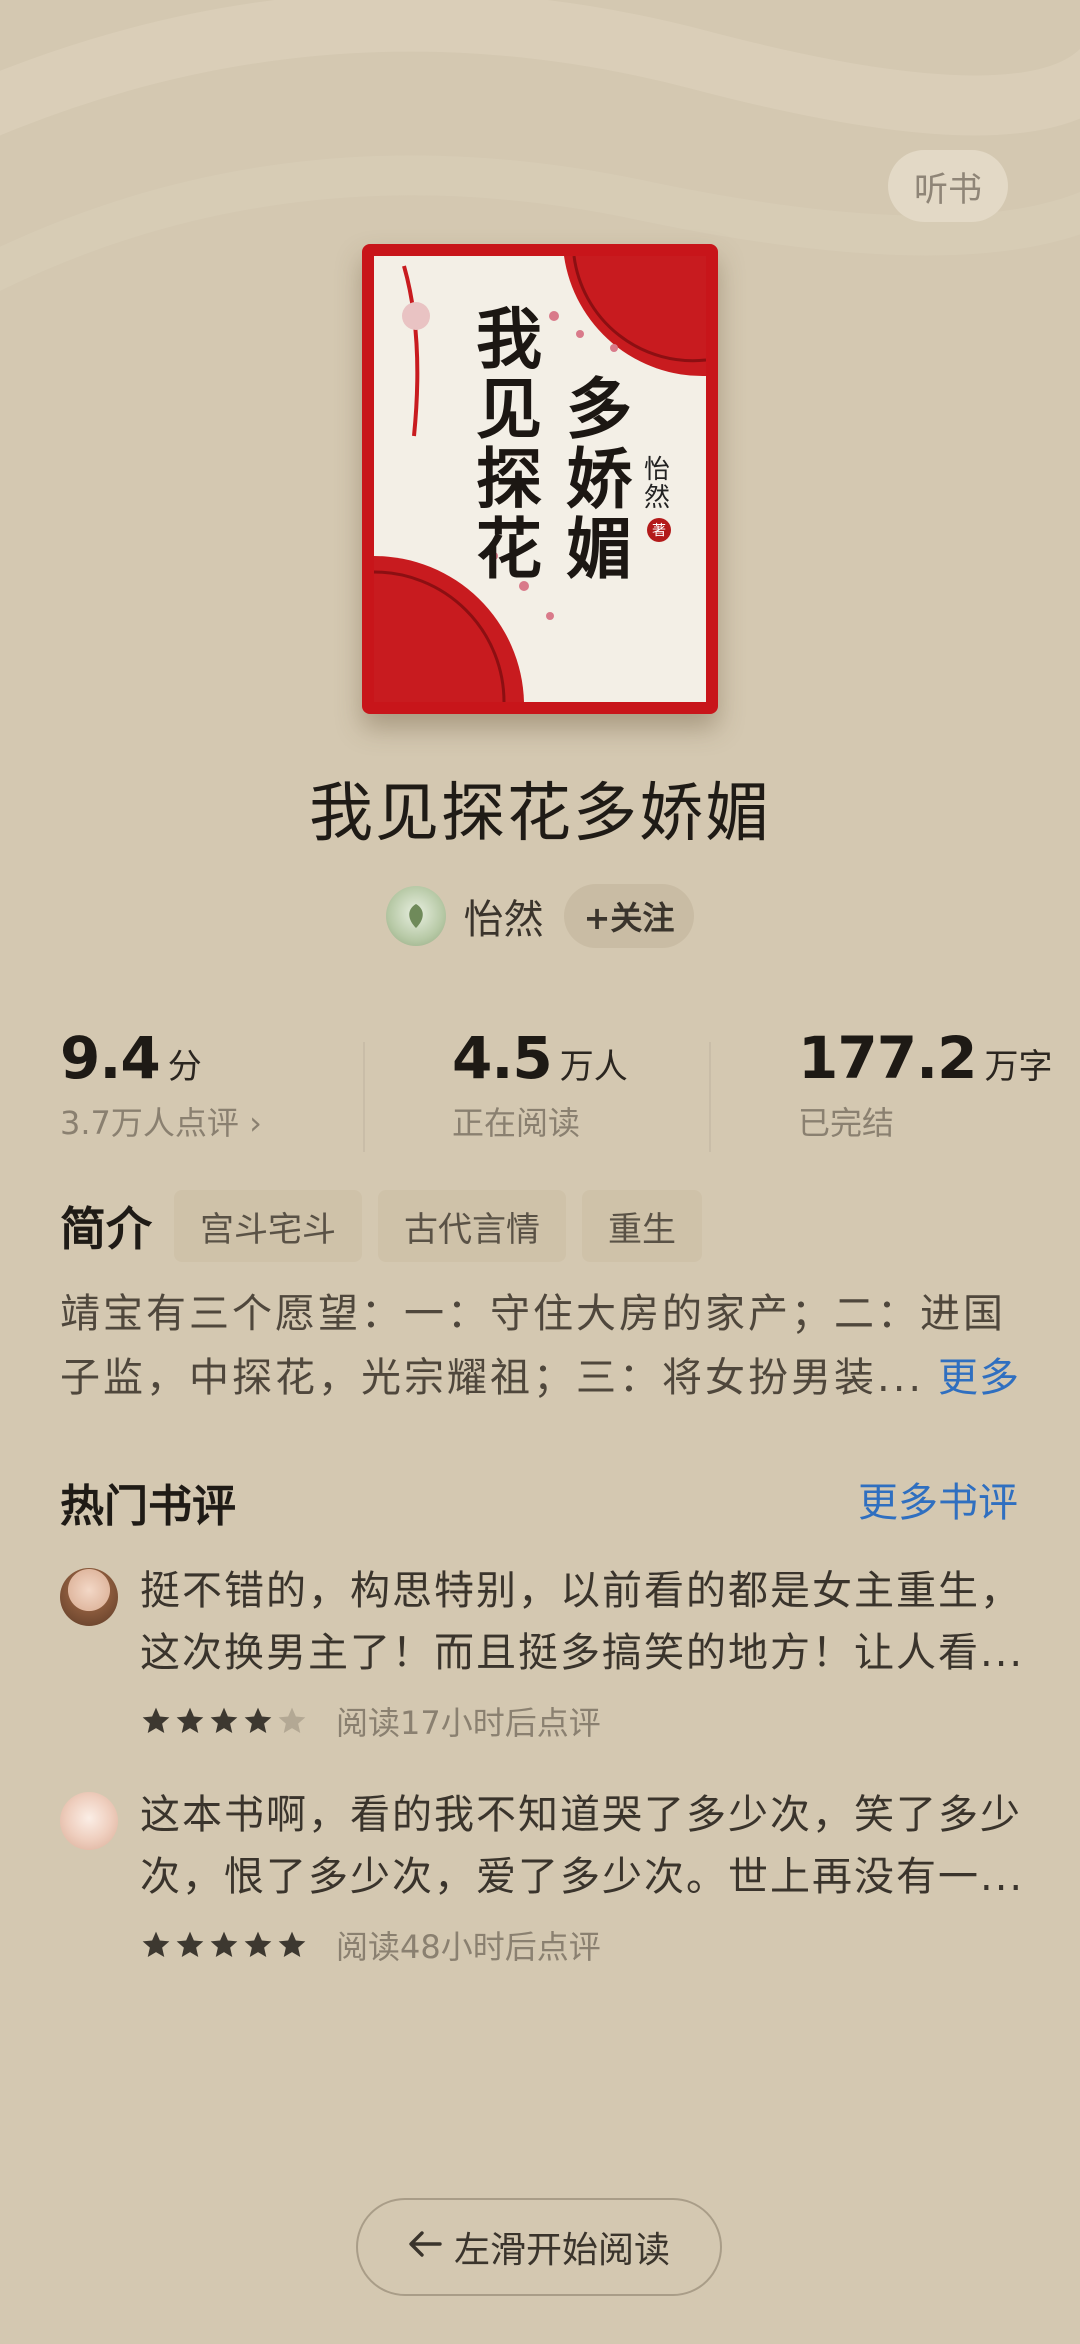 Image resolution: width=1080 pixels, height=2344 pixels. What do you see at coordinates (887, 1058) in the screenshot?
I see `words-value: 177.2` at bounding box center [887, 1058].